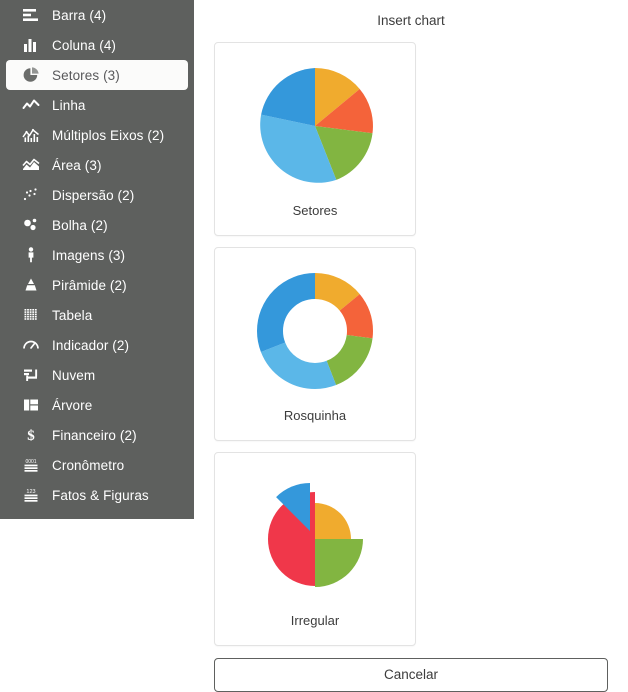 This screenshot has width=628, height=692. What do you see at coordinates (31, 345) in the screenshot?
I see `gauge-icon` at bounding box center [31, 345].